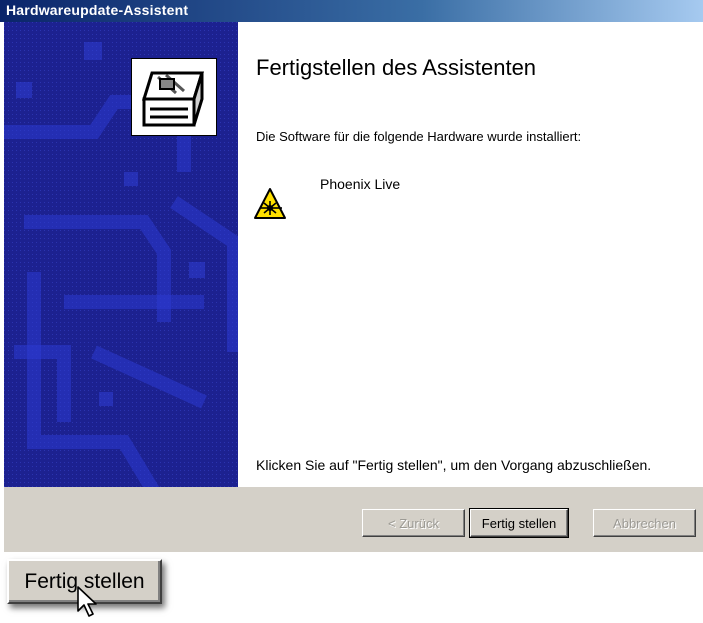 The image size is (703, 623). Describe the element at coordinates (97, 10) in the screenshot. I see `window-title: Hardwareupdate-Assistent` at that location.